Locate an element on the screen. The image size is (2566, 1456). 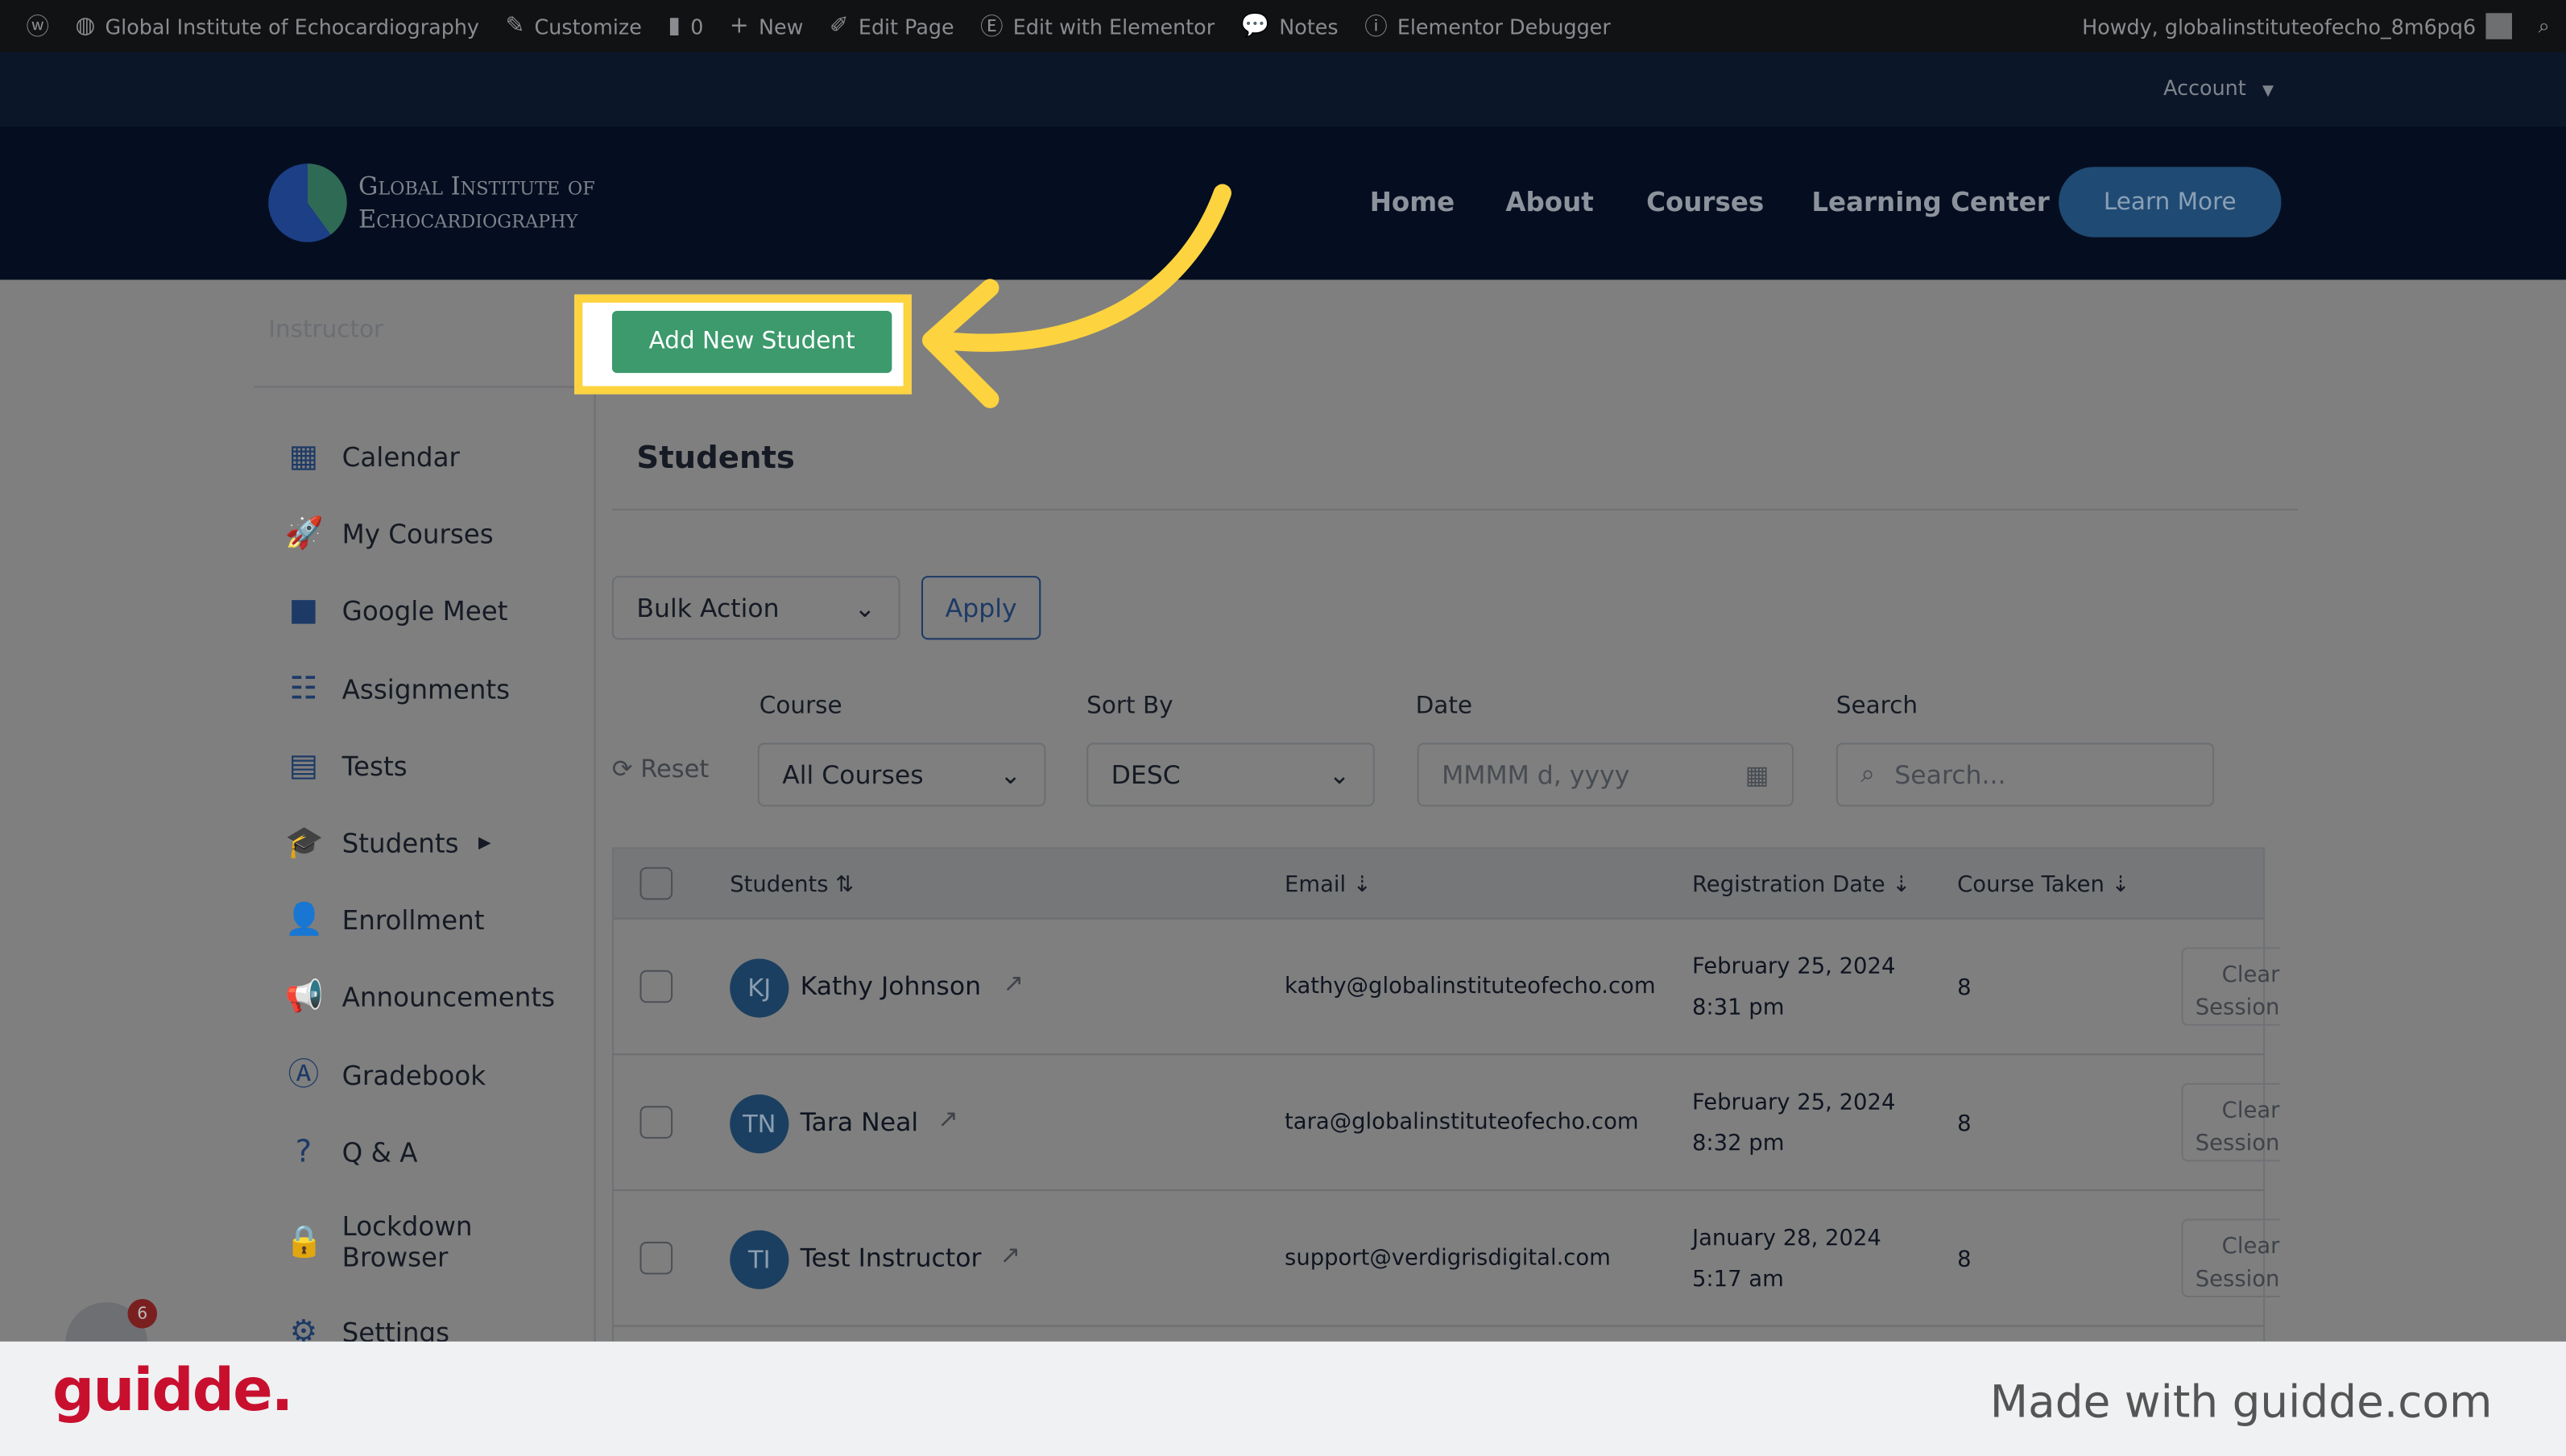
admin-howdy-link: Howdy, globalinstituteofecho_8m6pq6 is located at coordinates (2297, 26).